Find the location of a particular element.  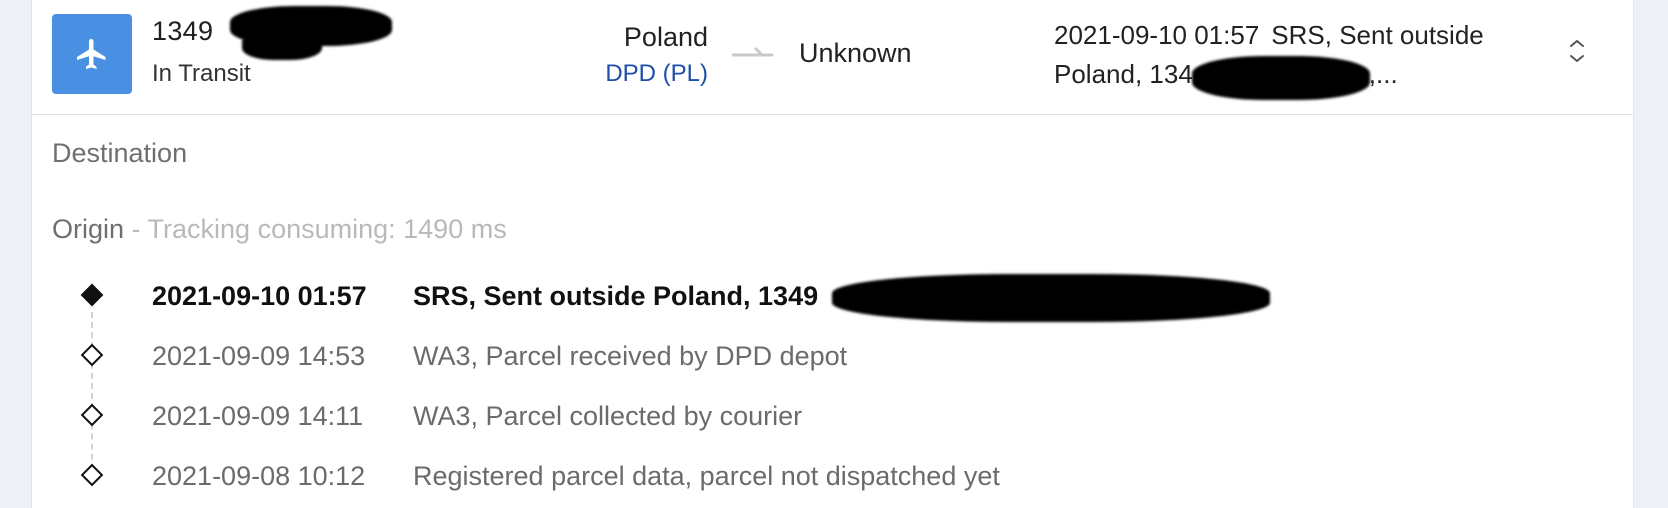

origin-section-header: Origin - Tracking consuming: 1490 ms is located at coordinates (279, 229).